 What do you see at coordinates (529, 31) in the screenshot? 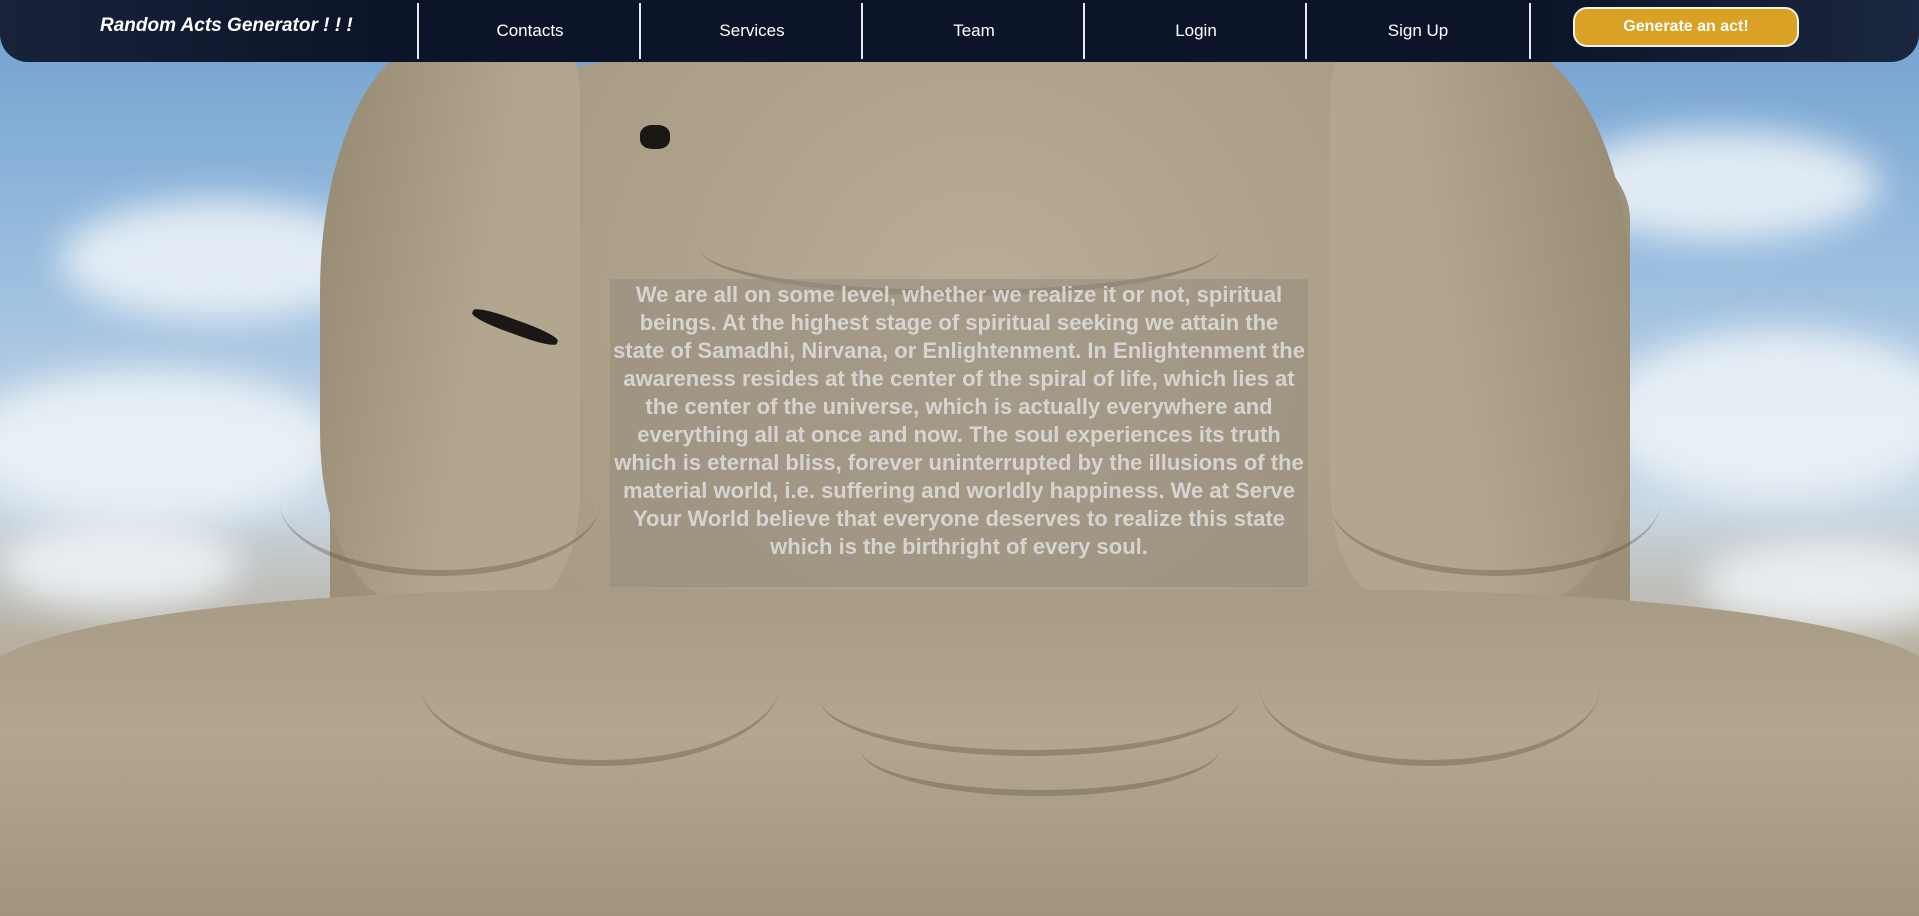
I see `nav-contacts: Contacts` at bounding box center [529, 31].